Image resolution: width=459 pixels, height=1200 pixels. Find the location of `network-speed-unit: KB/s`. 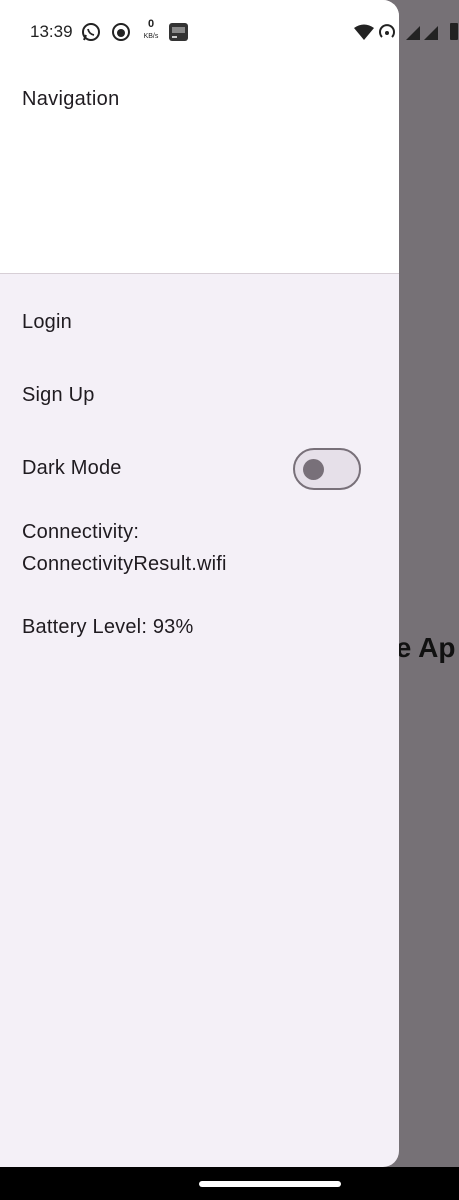

network-speed-unit: KB/s is located at coordinates (151, 36).